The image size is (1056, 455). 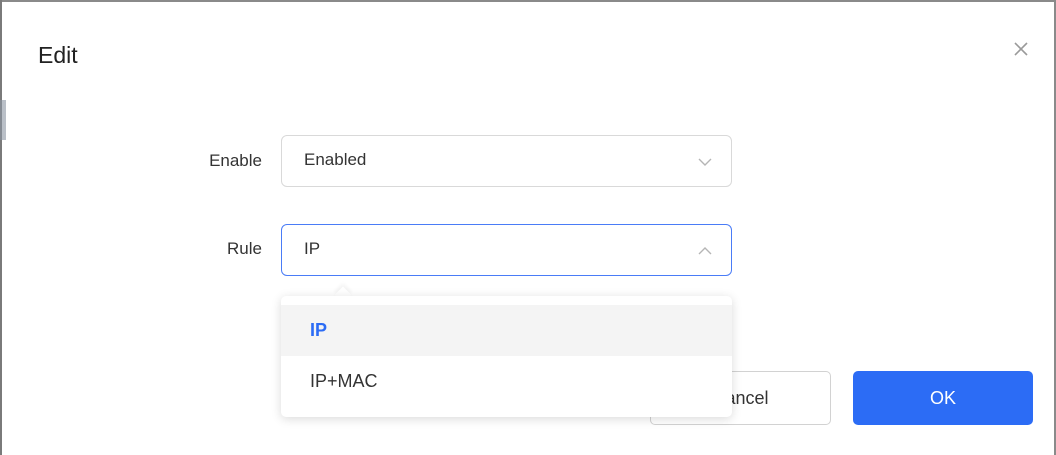 I want to click on rule-option-ip-mac: IP+MAC, so click(x=506, y=381).